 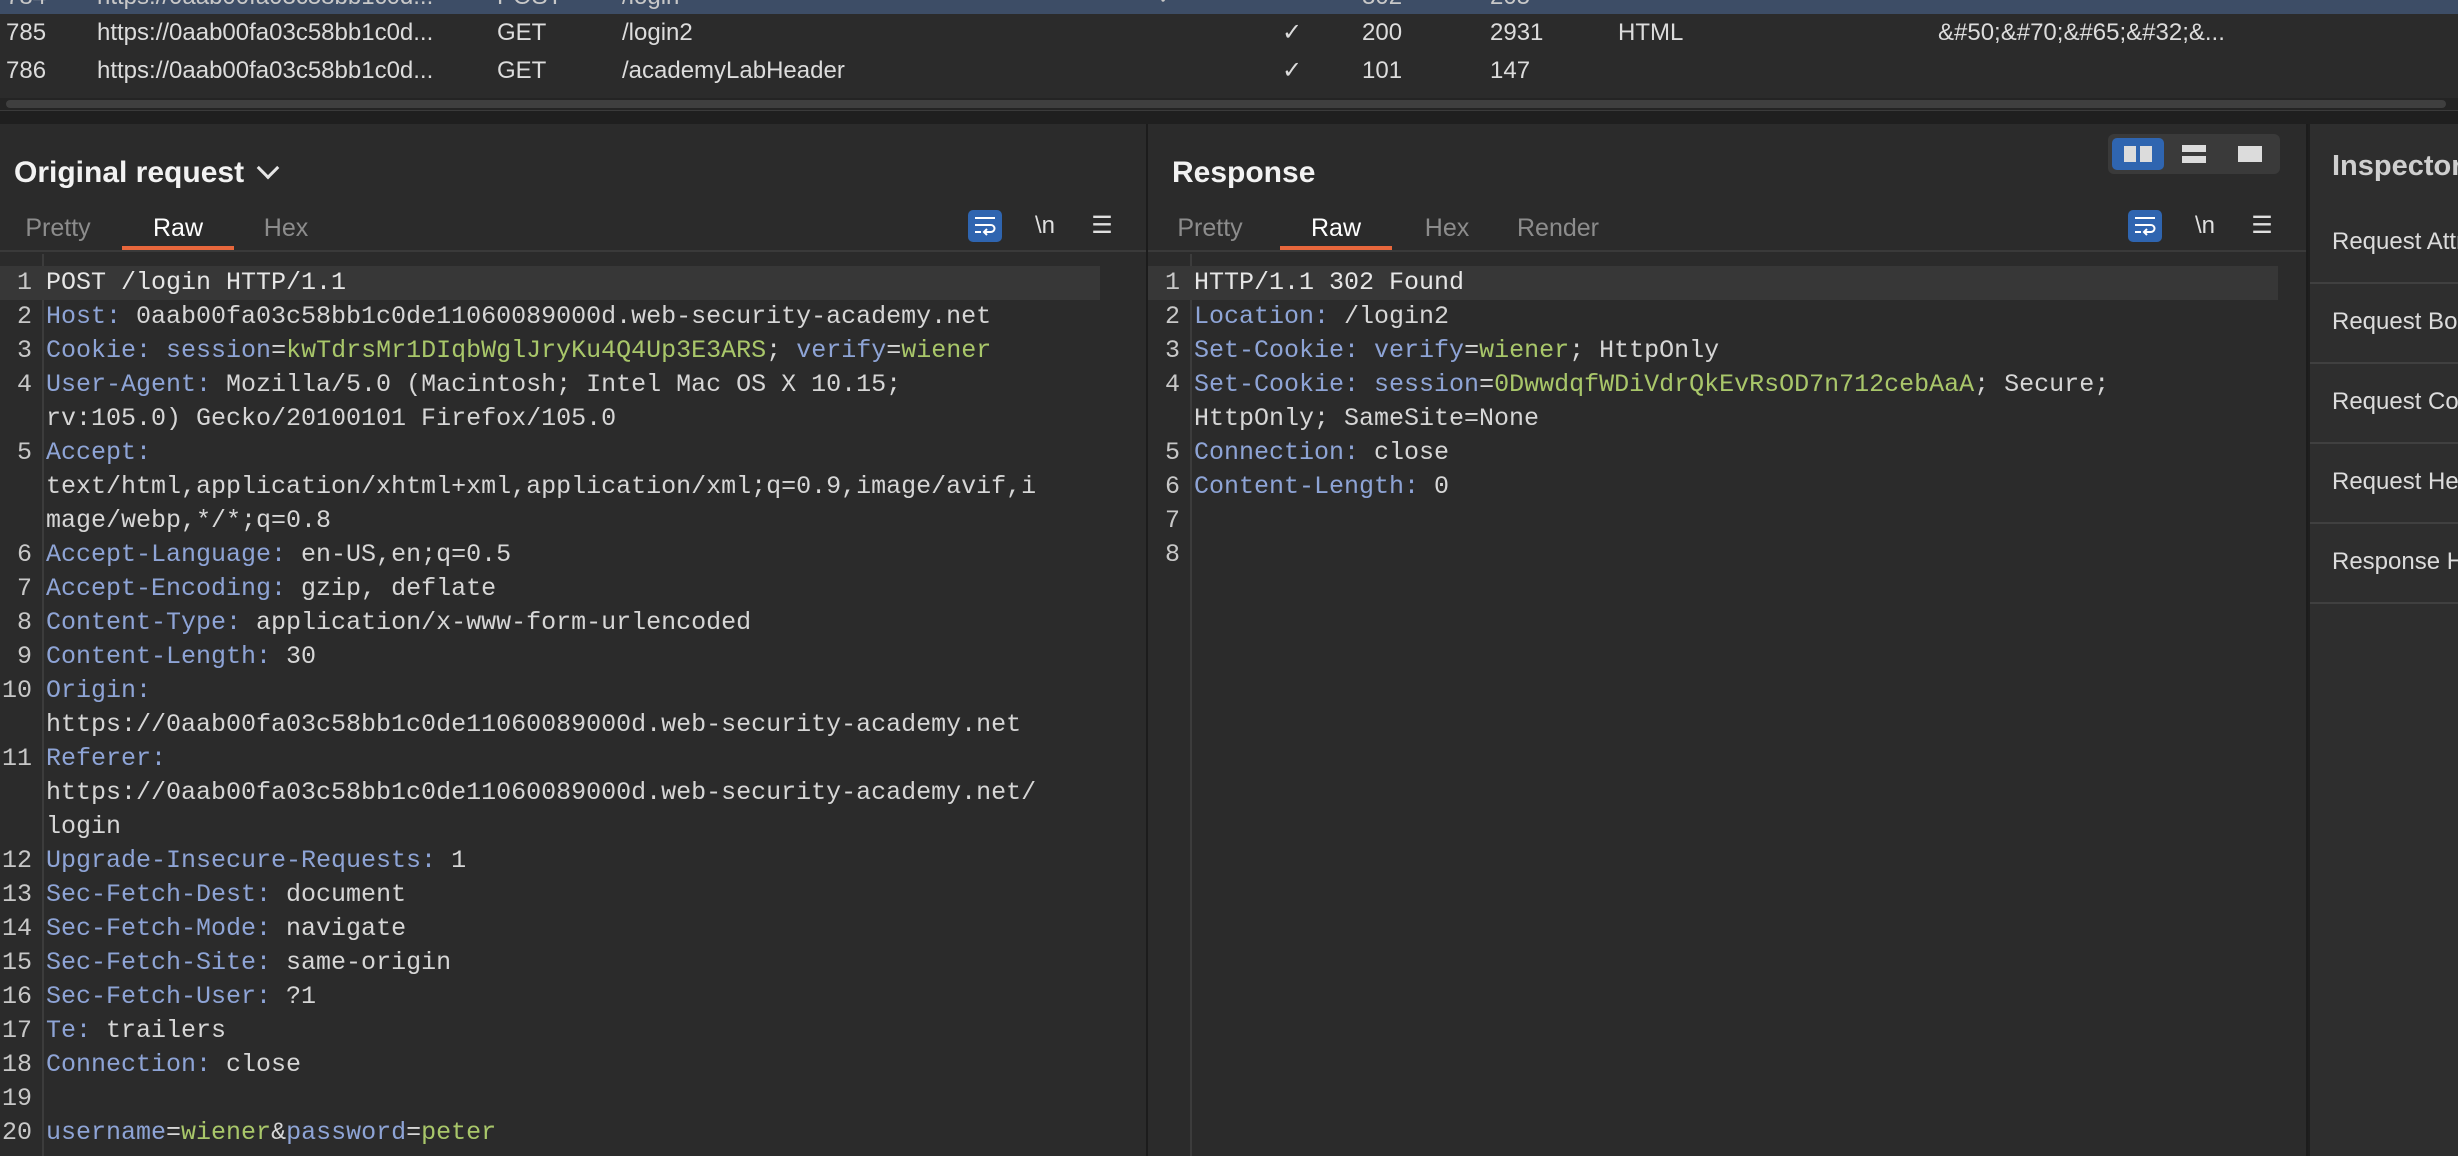 What do you see at coordinates (550, 759) in the screenshot?
I see `code-line: 11 Referer:` at bounding box center [550, 759].